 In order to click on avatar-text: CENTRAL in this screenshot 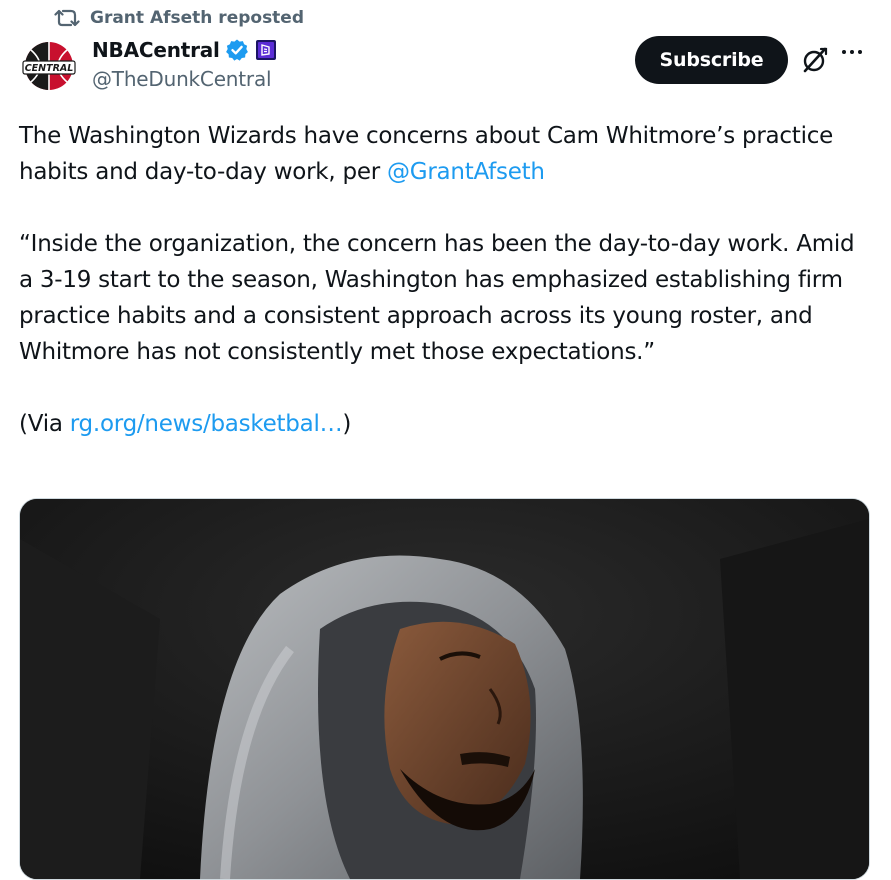, I will do `click(49, 68)`.